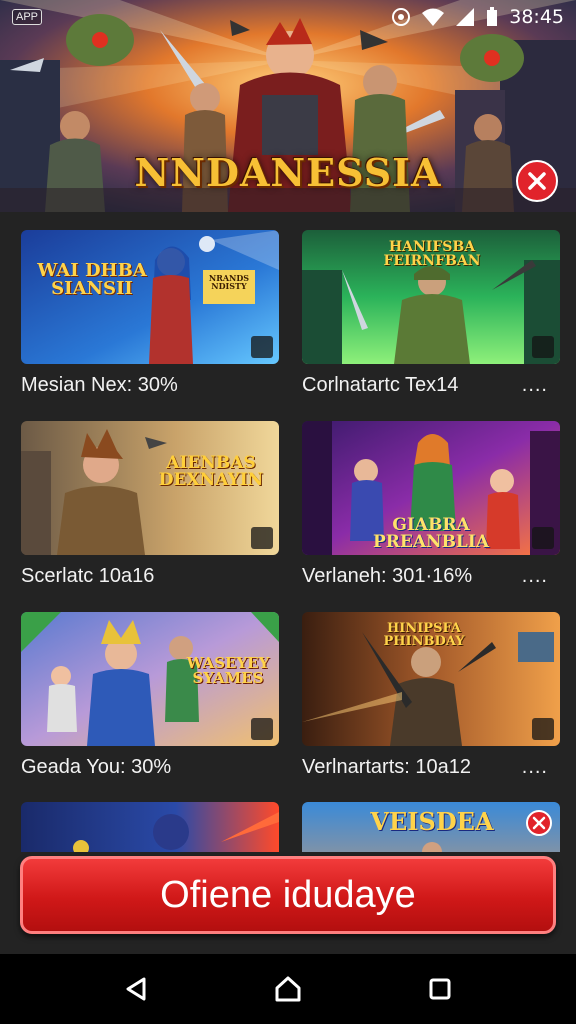 The image size is (576, 1024). I want to click on cast-icon, so click(401, 17).